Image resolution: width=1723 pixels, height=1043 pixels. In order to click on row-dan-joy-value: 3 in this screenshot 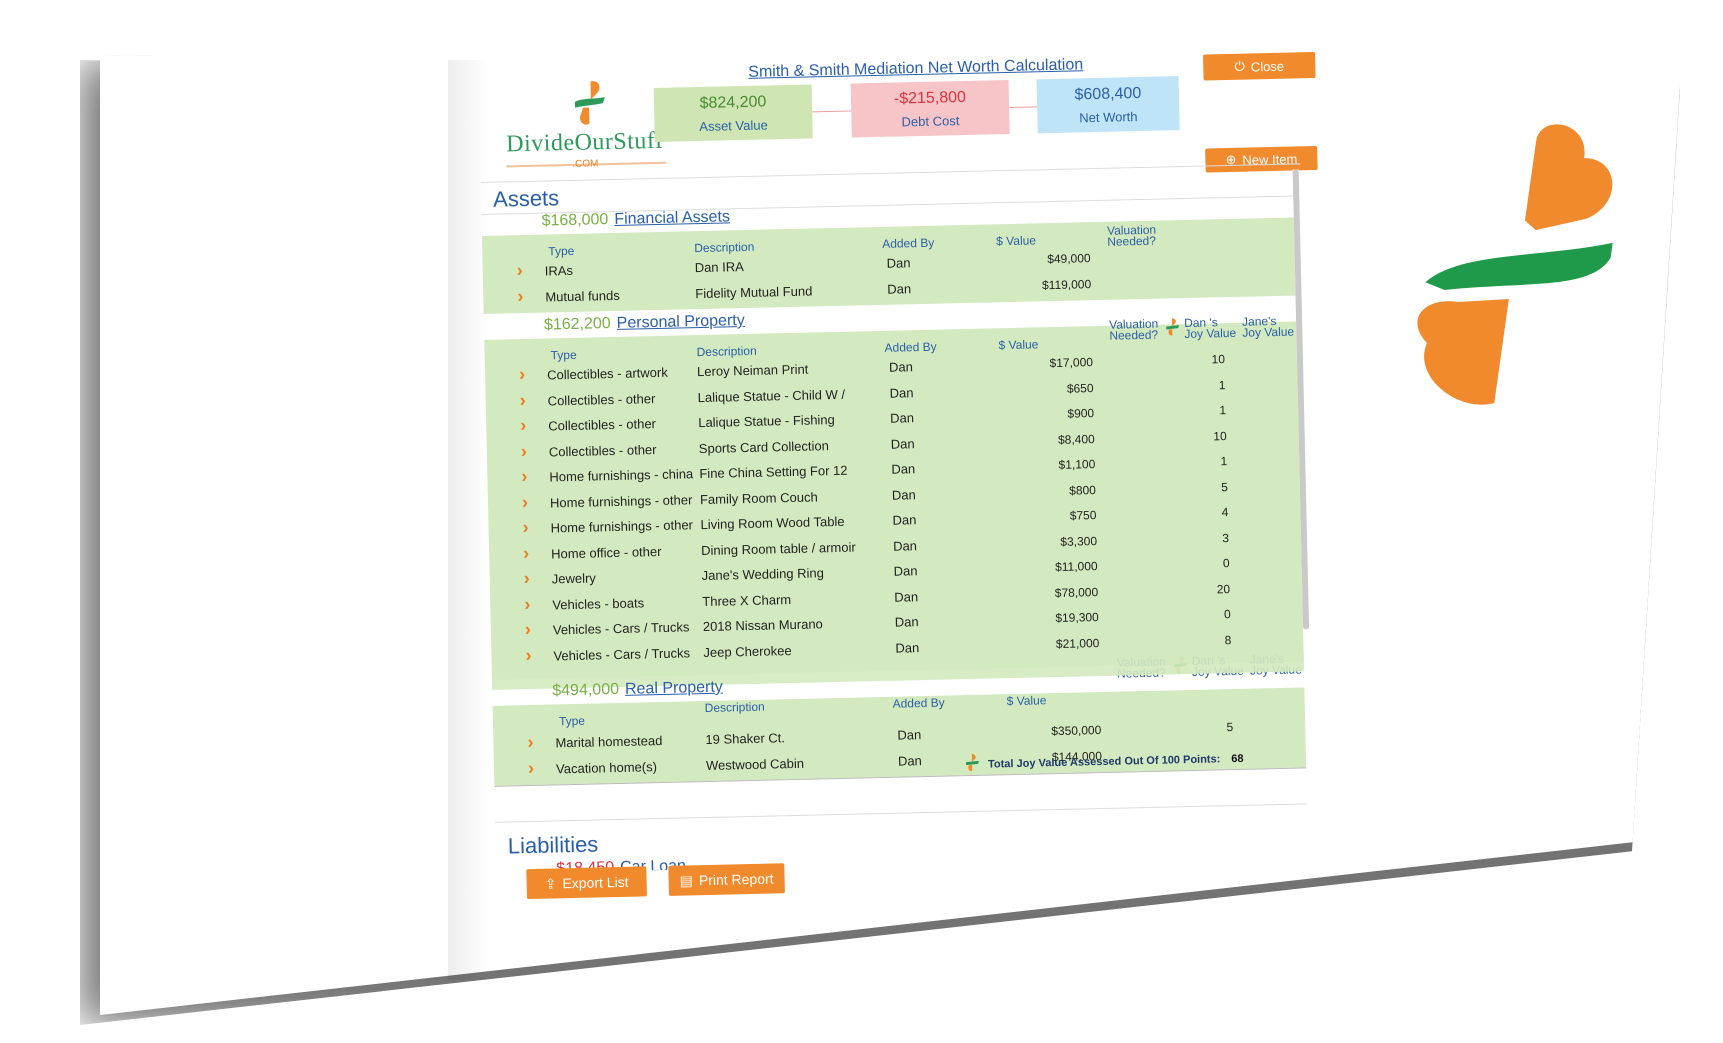, I will do `click(1226, 537)`.